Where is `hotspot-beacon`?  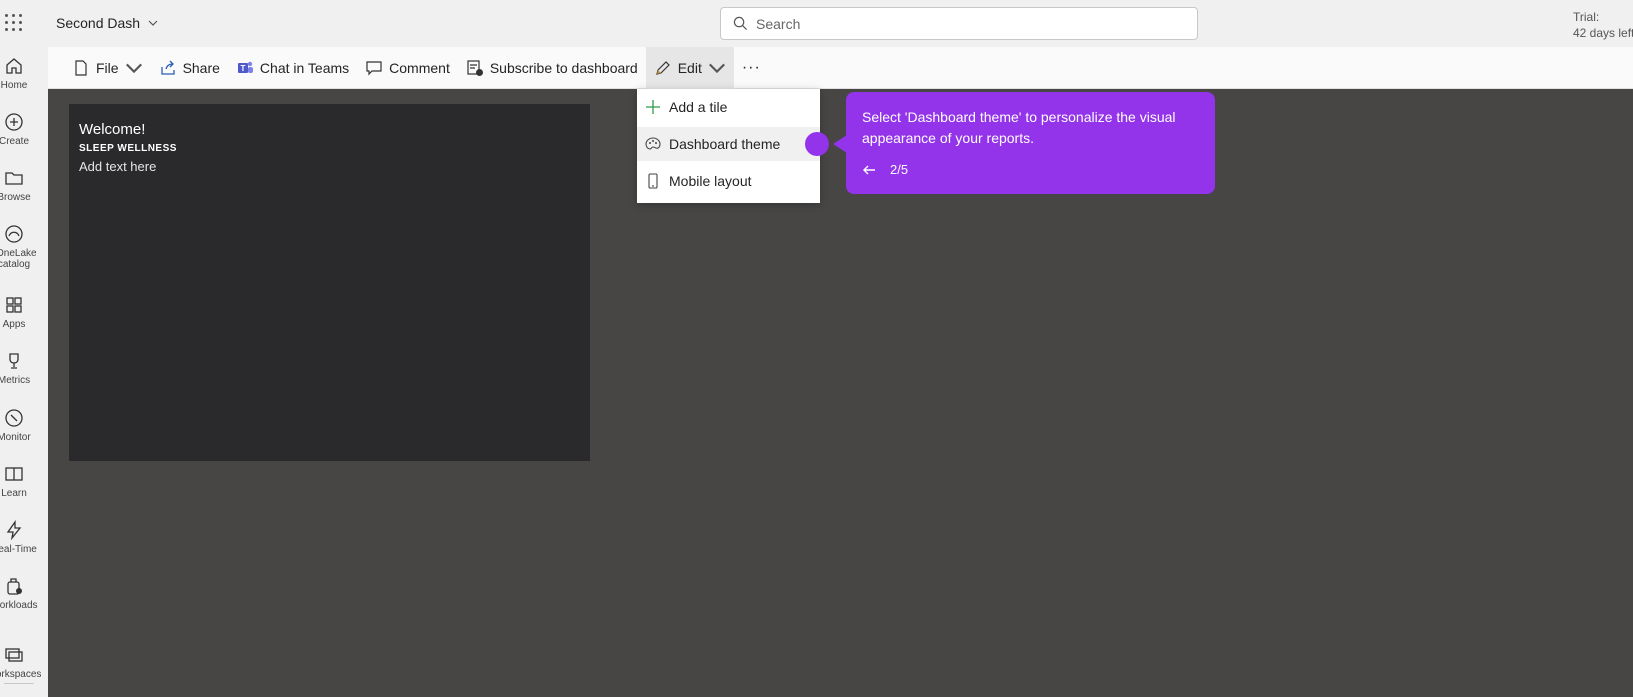 hotspot-beacon is located at coordinates (817, 144).